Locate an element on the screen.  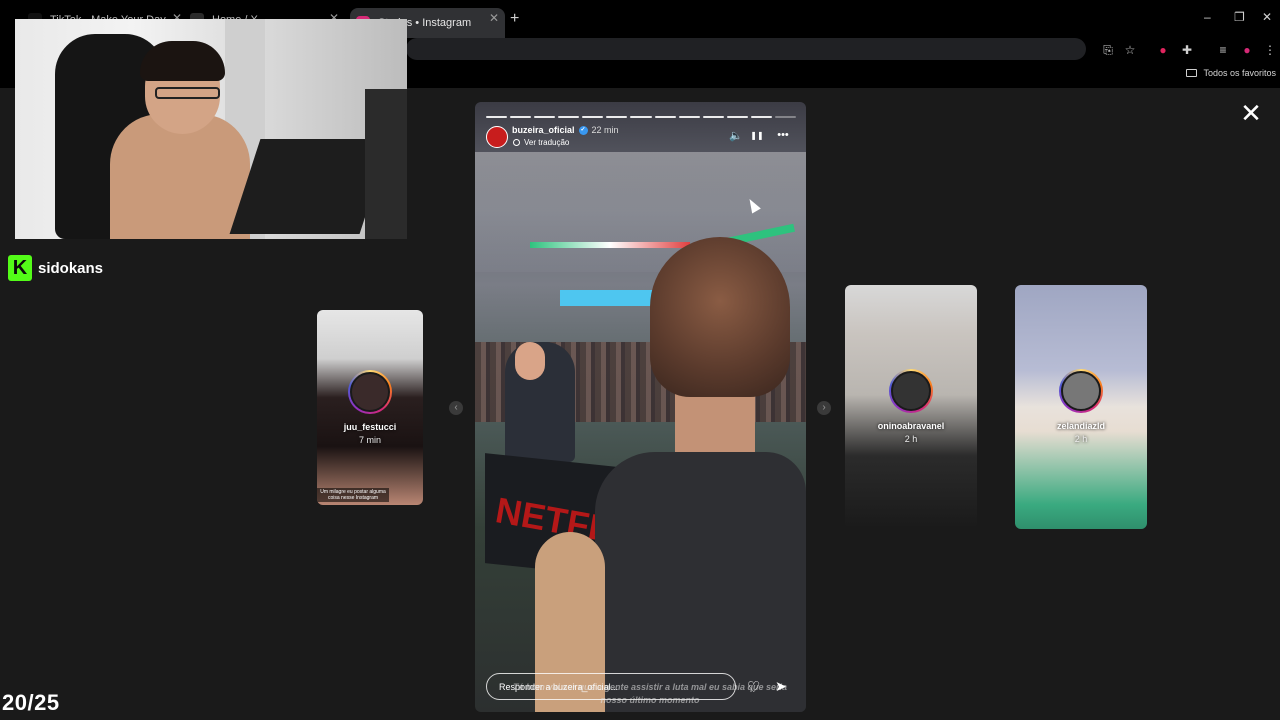
staff-woman-head is located at coordinates (530, 361).